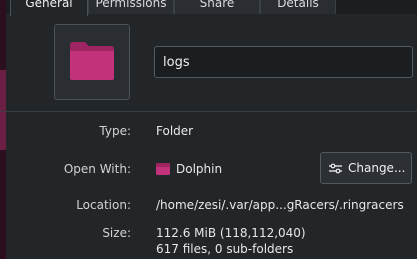 This screenshot has width=417, height=259. I want to click on tab-general: General, so click(49, 8).